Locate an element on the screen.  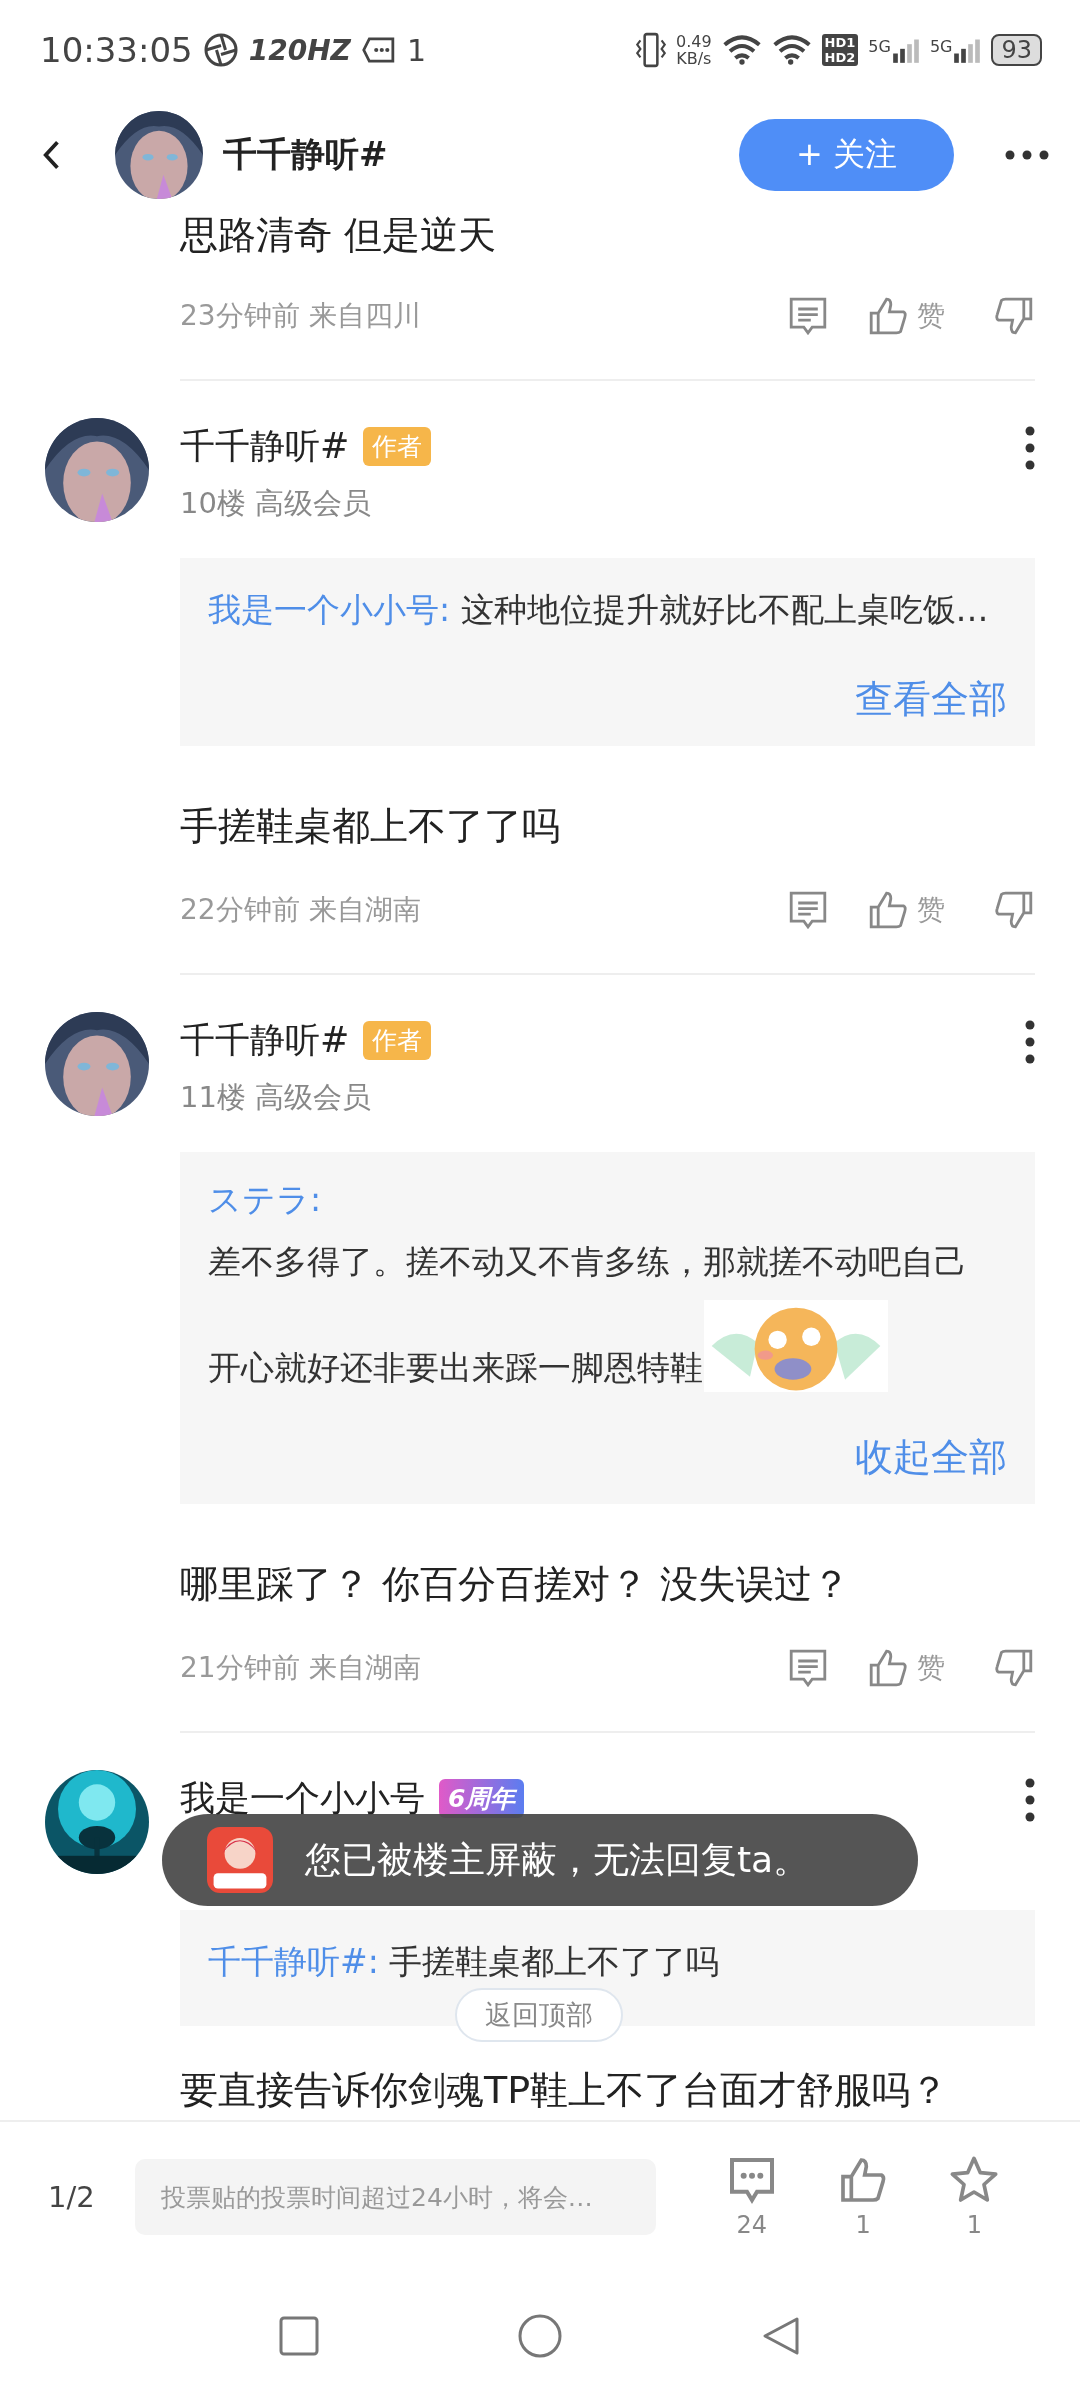
refresh-rate: 120HZ is located at coordinates (299, 50).